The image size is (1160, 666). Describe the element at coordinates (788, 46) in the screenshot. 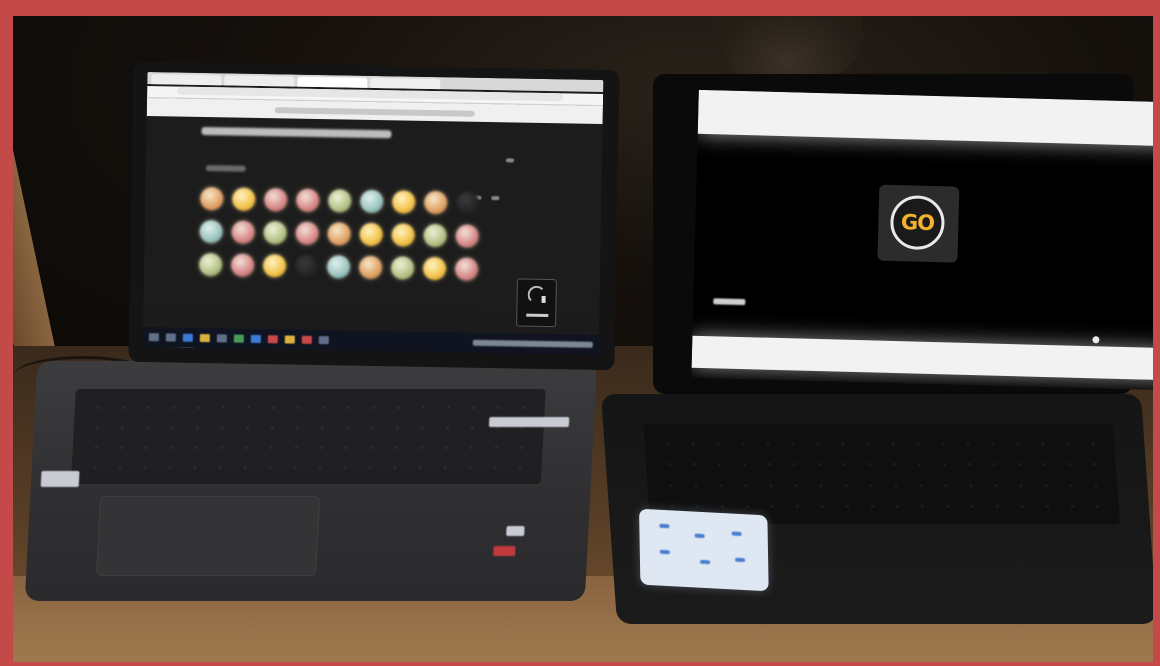

I see `lamp-shade` at that location.